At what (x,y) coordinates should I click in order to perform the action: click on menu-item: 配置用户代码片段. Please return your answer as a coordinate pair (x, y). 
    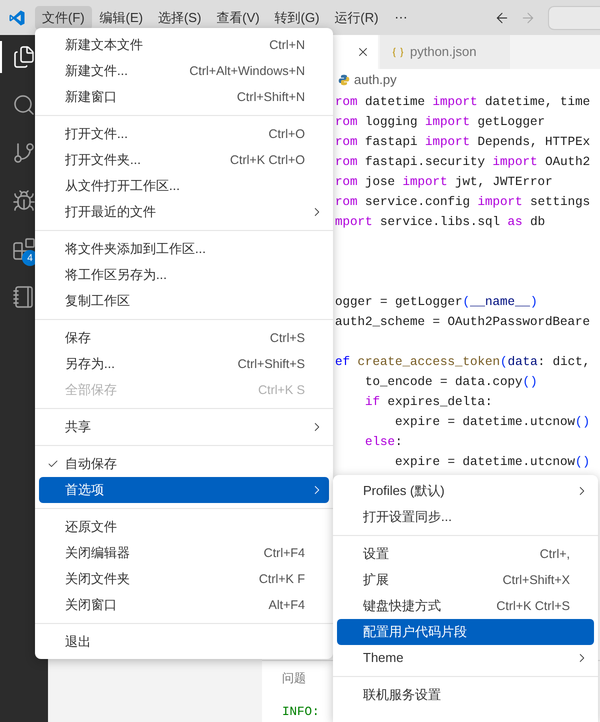
    Looking at the image, I should click on (465, 632).